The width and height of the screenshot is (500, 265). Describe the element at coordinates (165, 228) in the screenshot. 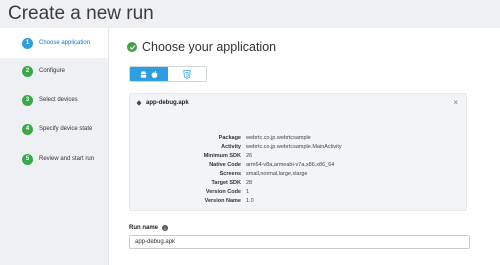

I see `info-icon: i` at that location.